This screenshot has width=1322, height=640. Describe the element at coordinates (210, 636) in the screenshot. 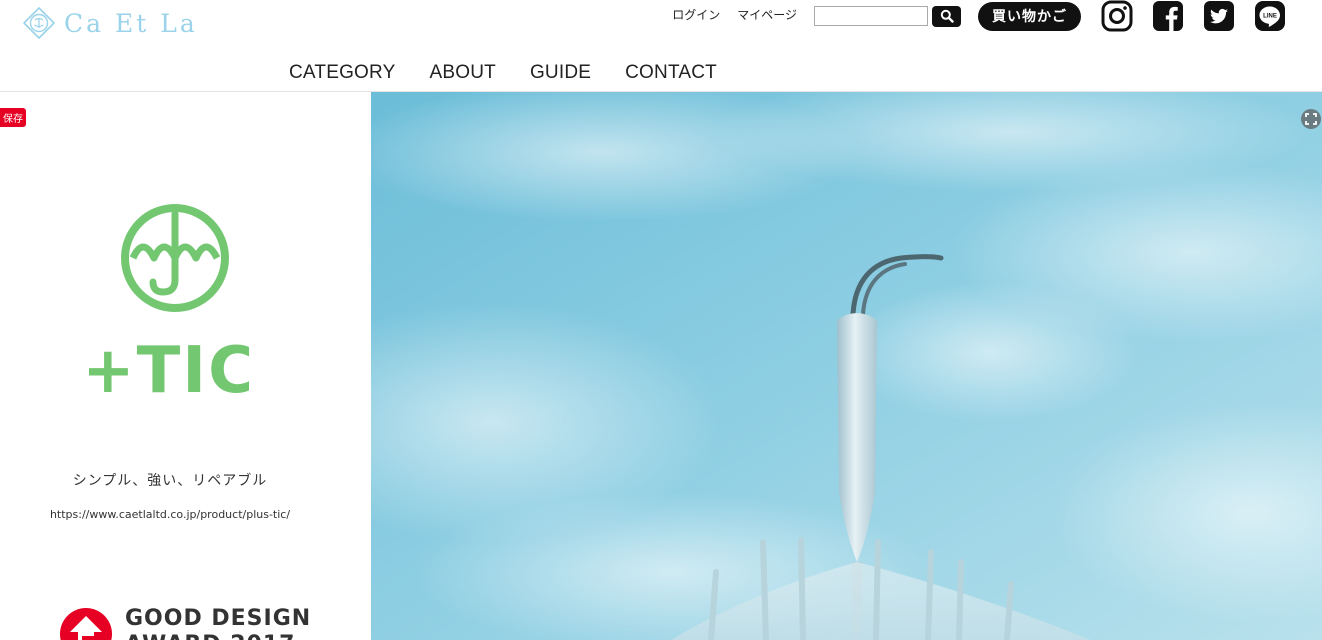

I see `award-year: AWARD 2017` at that location.